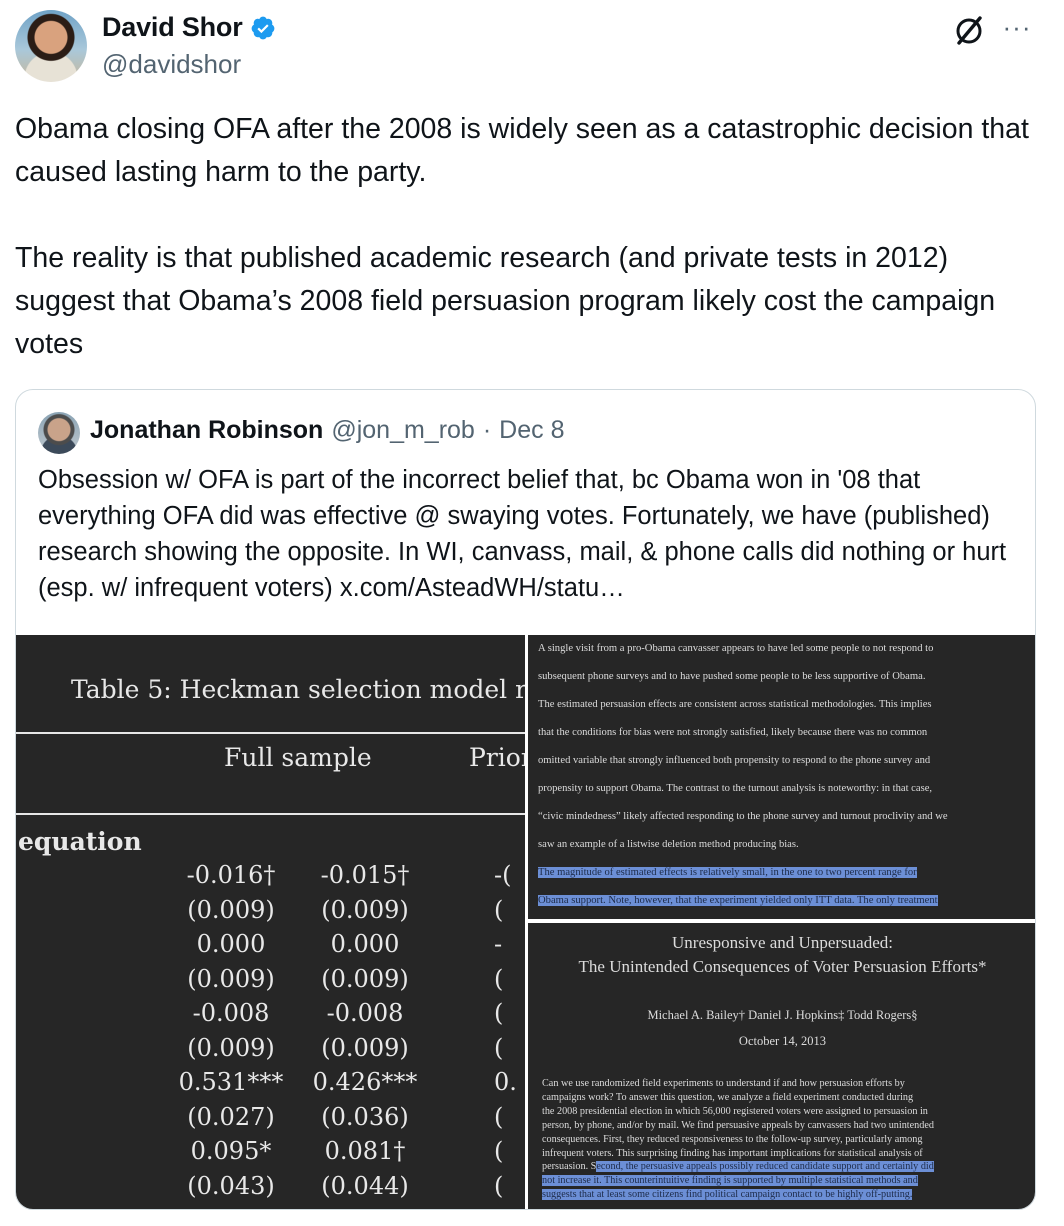 The width and height of the screenshot is (1064, 1226). What do you see at coordinates (231, 1082) in the screenshot?
I see `table-cell: 0.531***` at bounding box center [231, 1082].